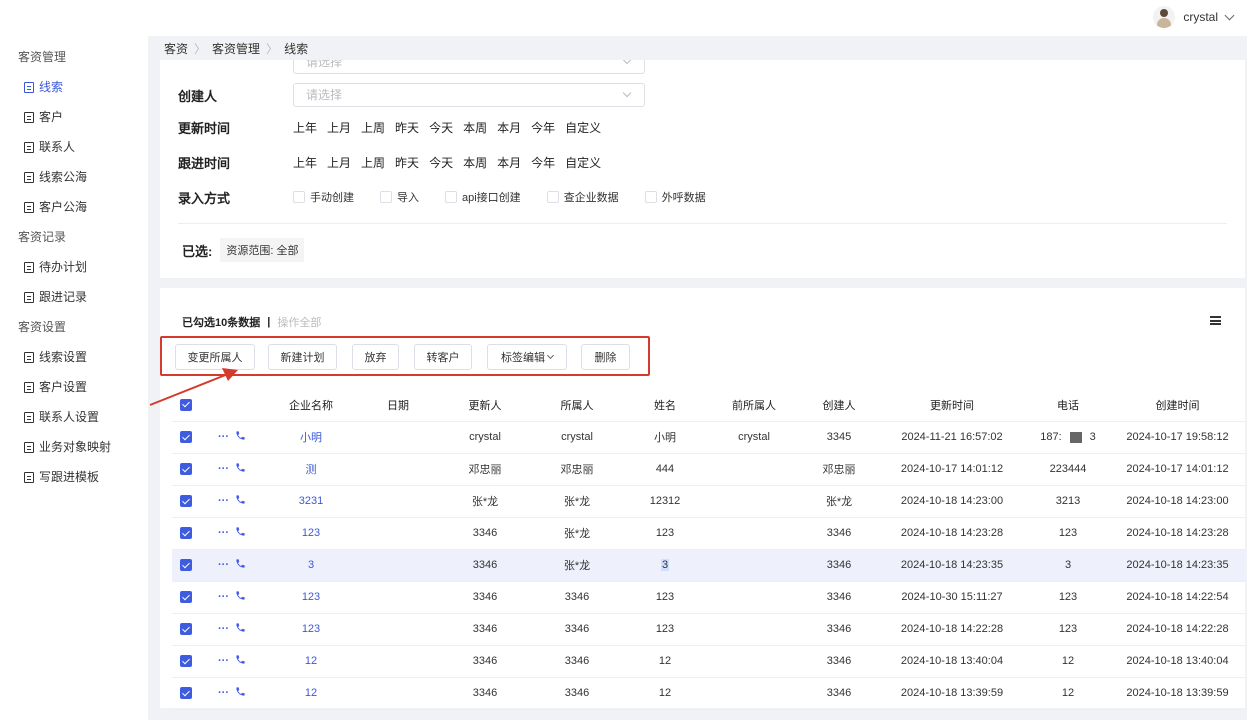  What do you see at coordinates (398, 405) in the screenshot?
I see `col-date: 日期` at bounding box center [398, 405].